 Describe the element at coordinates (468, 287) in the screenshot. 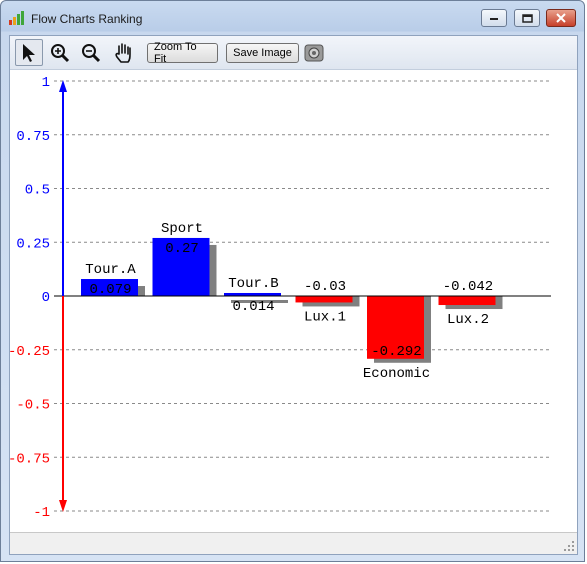

I see `value-label: -0.042` at that location.